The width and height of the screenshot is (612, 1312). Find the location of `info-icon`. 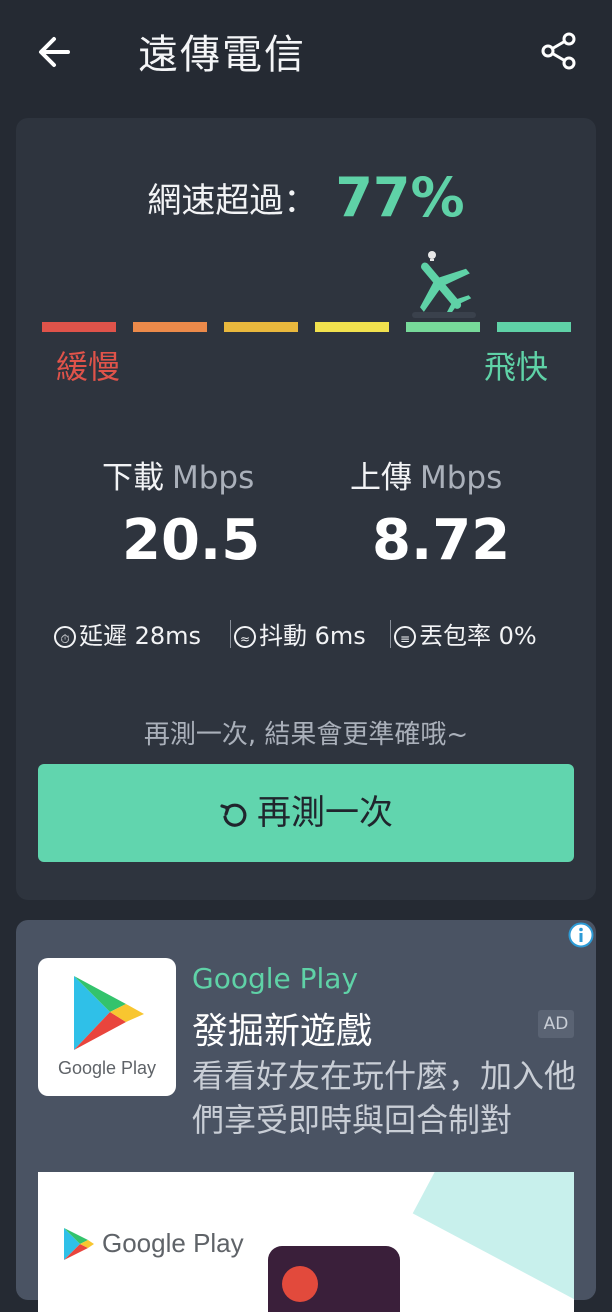

info-icon is located at coordinates (581, 935).